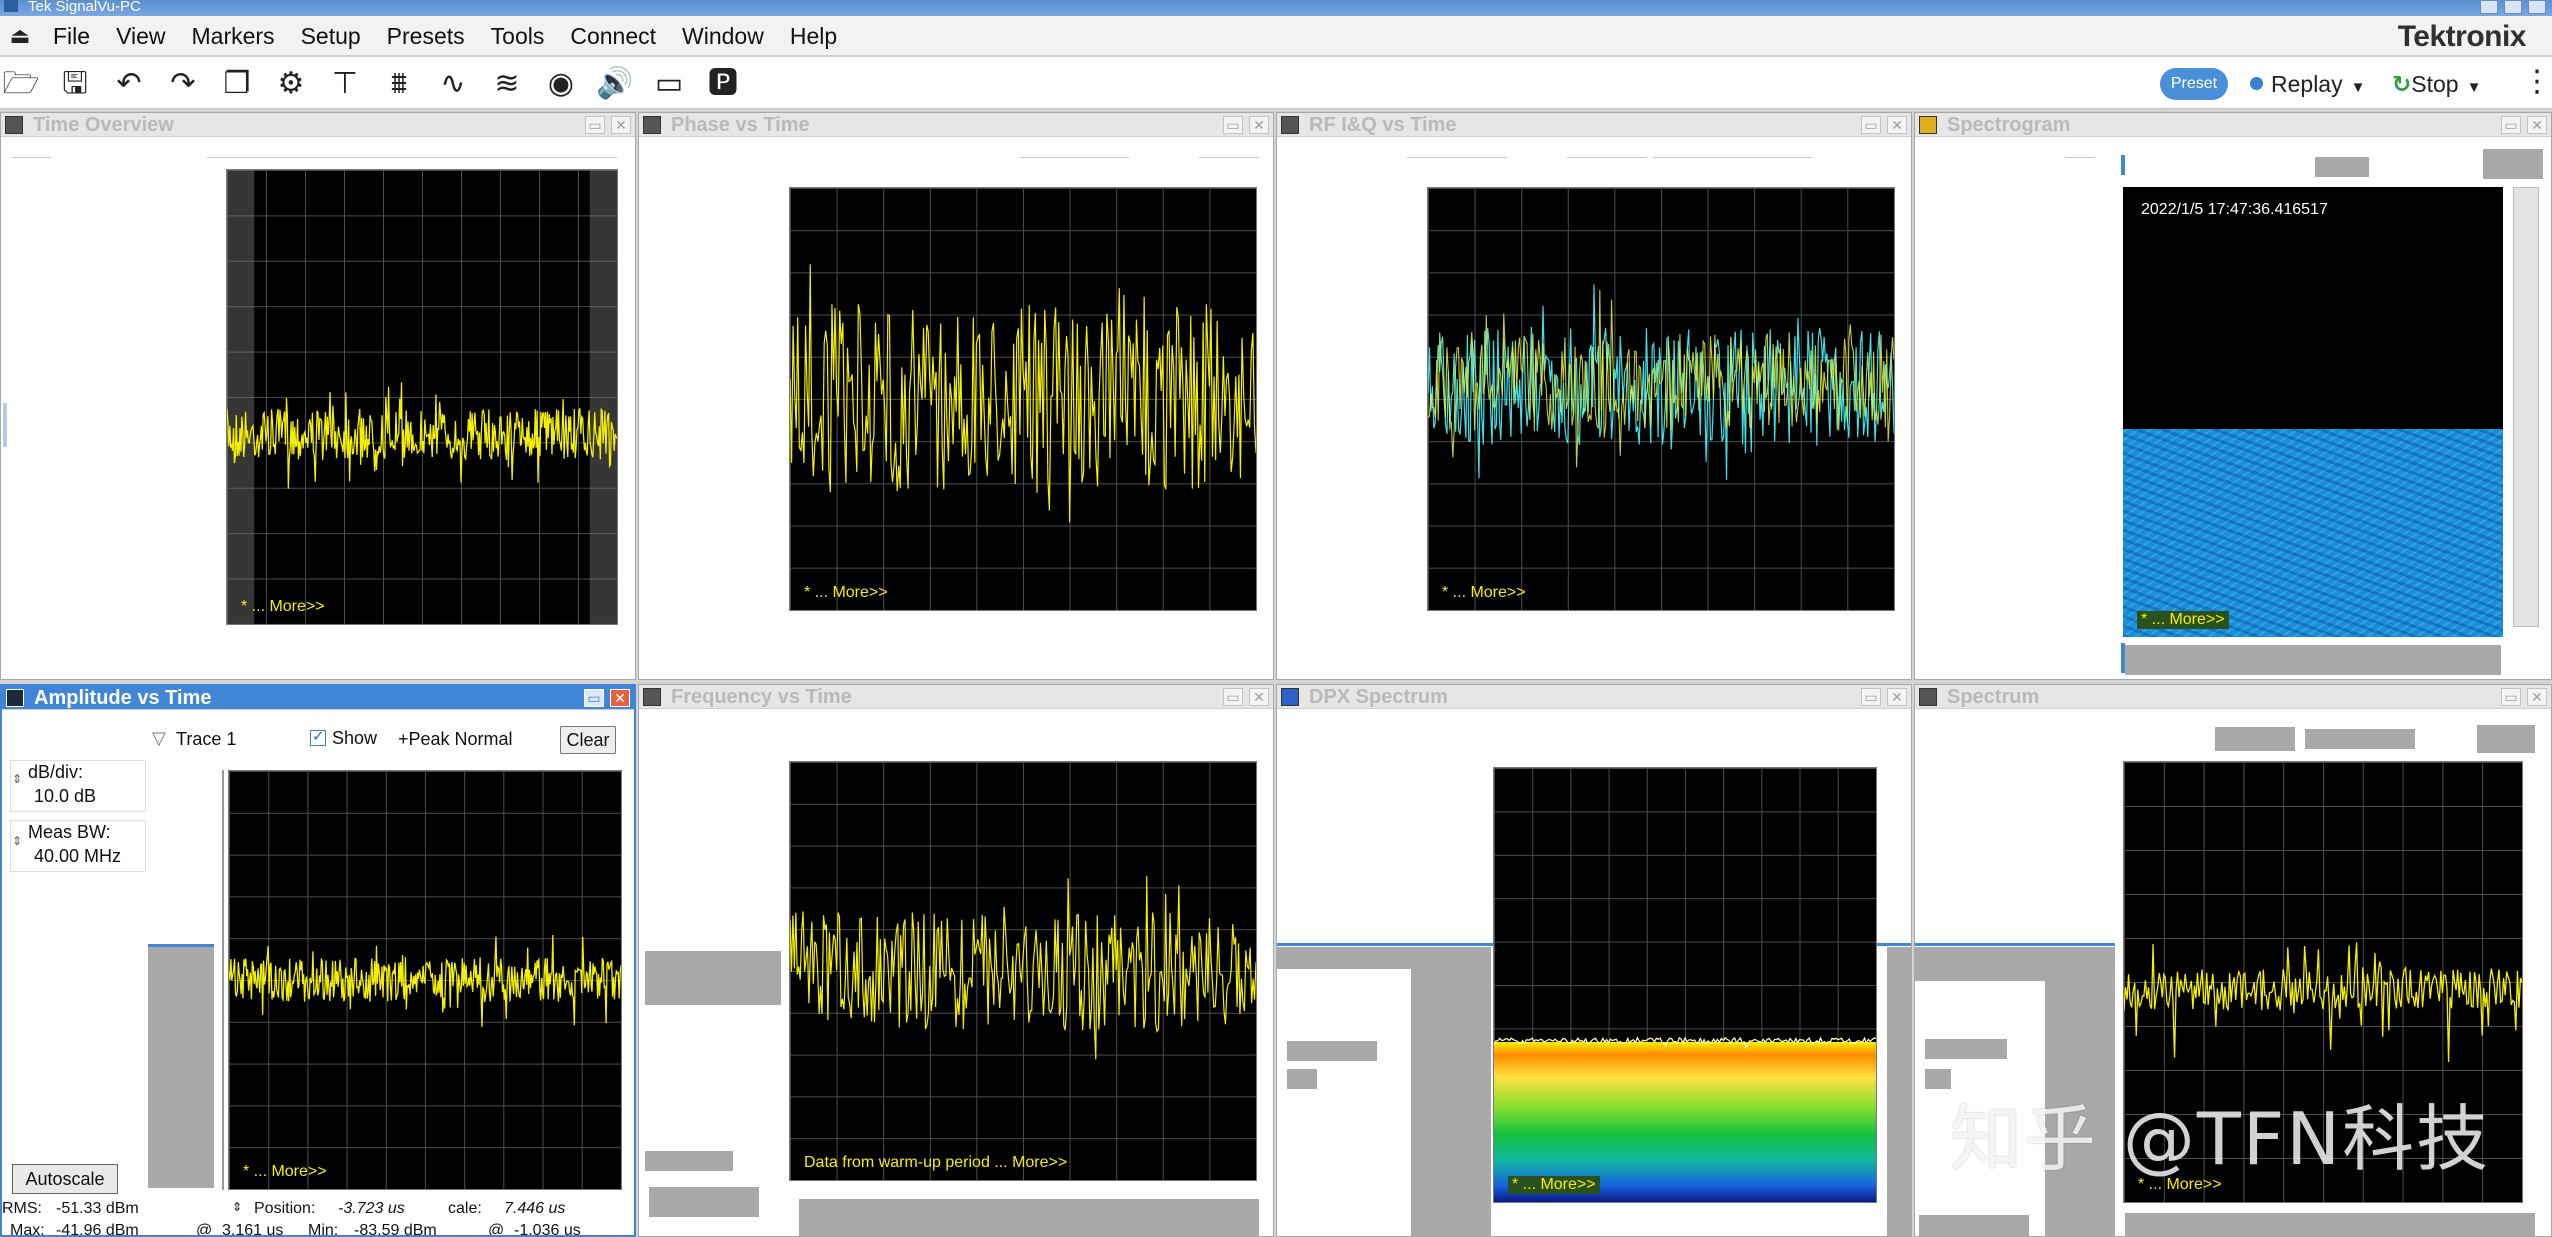  Describe the element at coordinates (318, 736) in the screenshot. I see `checkbox-icon` at that location.